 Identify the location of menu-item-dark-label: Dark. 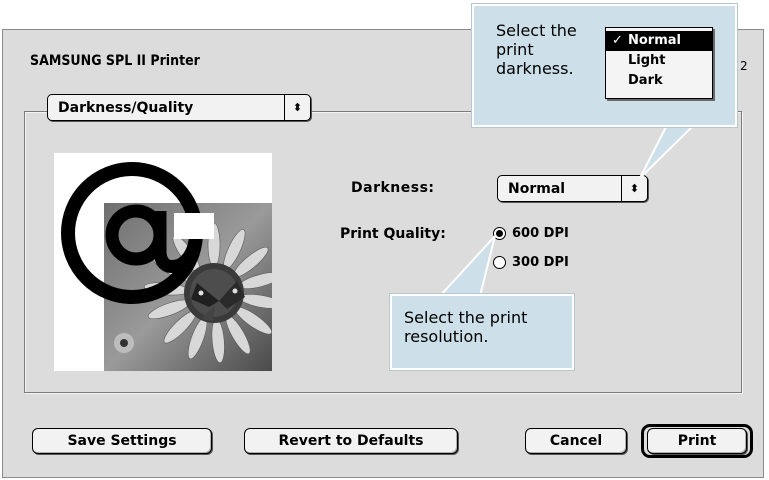
(645, 80).